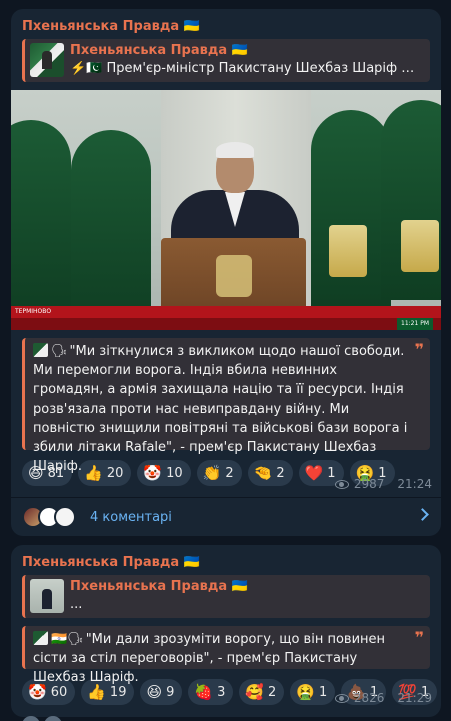  I want to click on ticker-time: 11:21 PM, so click(415, 324).